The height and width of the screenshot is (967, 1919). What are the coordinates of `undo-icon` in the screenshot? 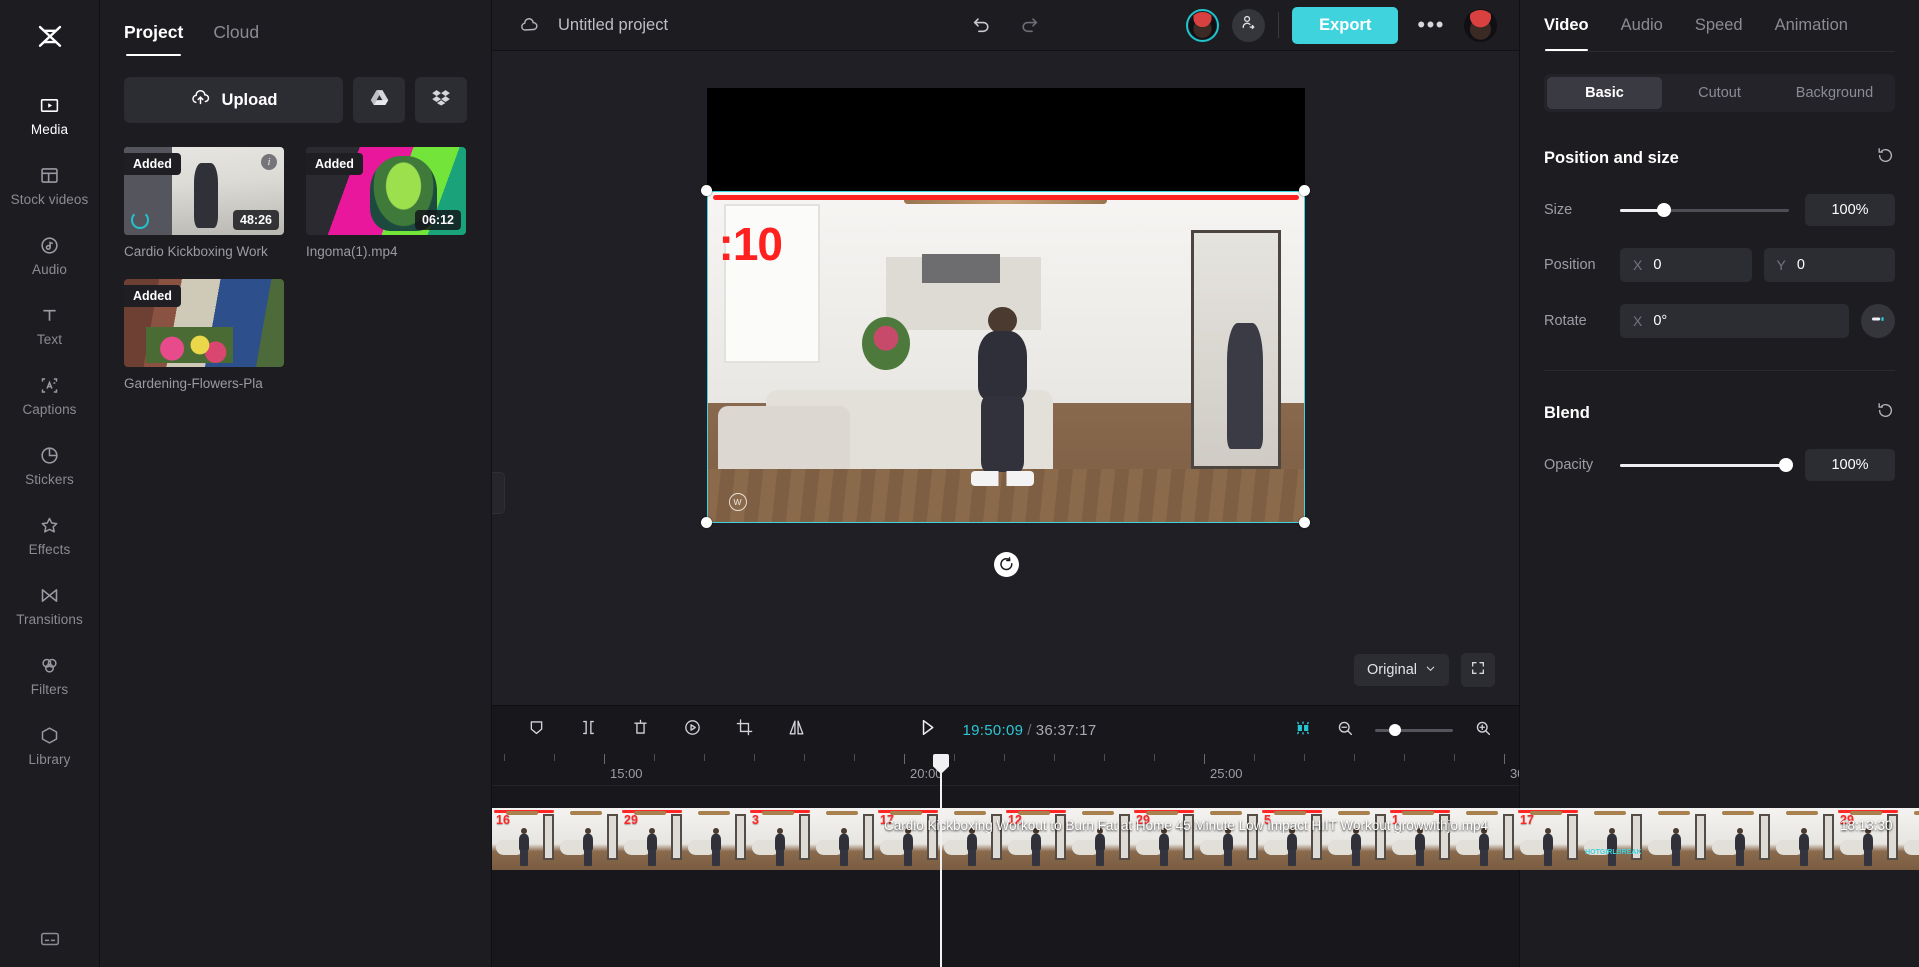 It's located at (982, 25).